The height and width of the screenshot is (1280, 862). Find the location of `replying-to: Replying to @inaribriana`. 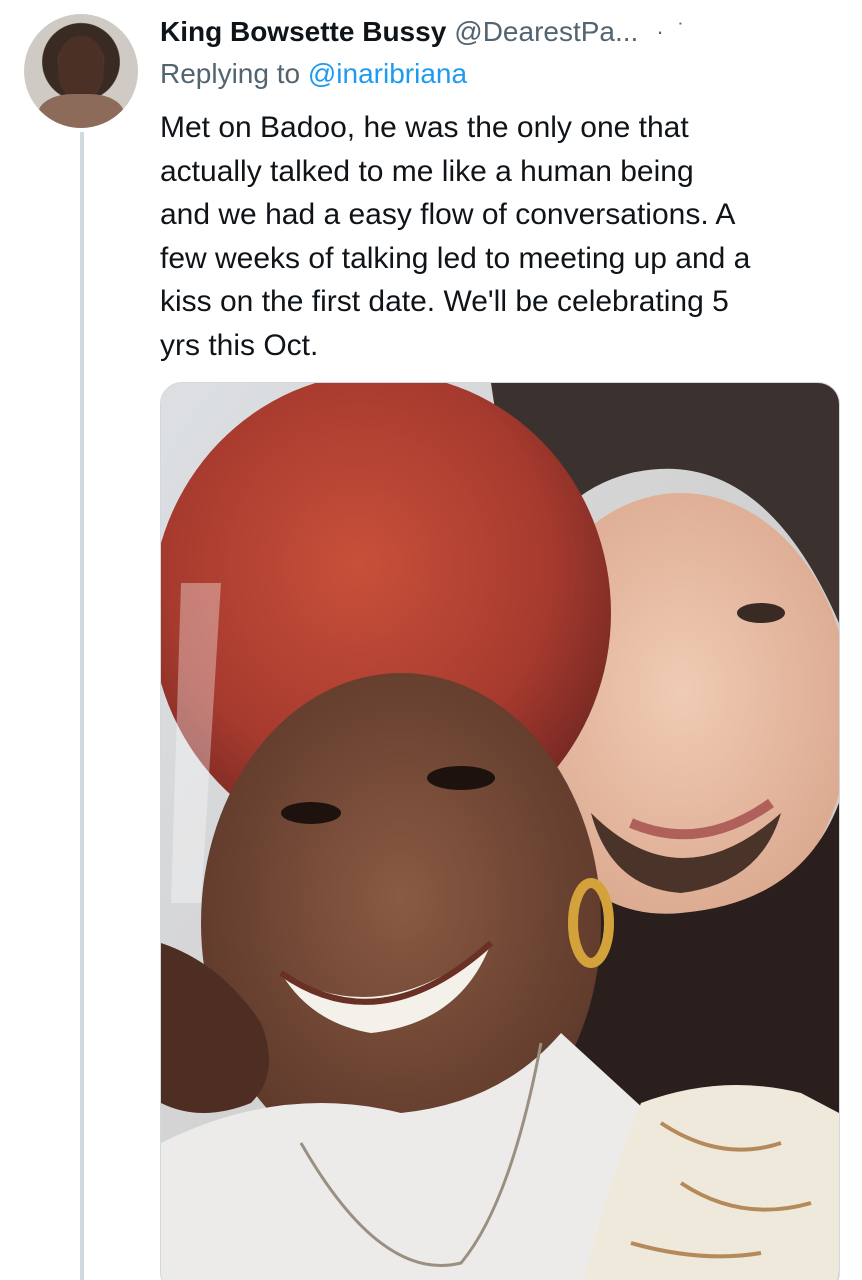

replying-to: Replying to @inaribriana is located at coordinates (313, 74).